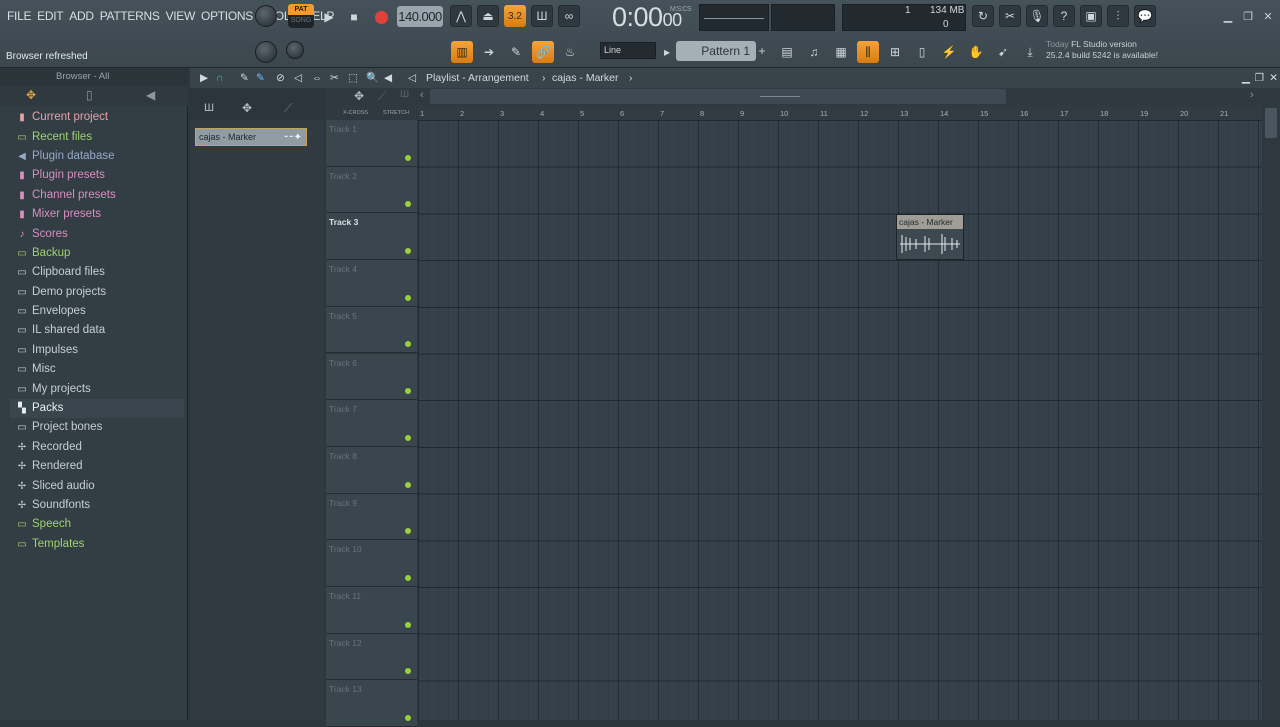  I want to click on browser-item: ▭ Demo projects, so click(97, 292).